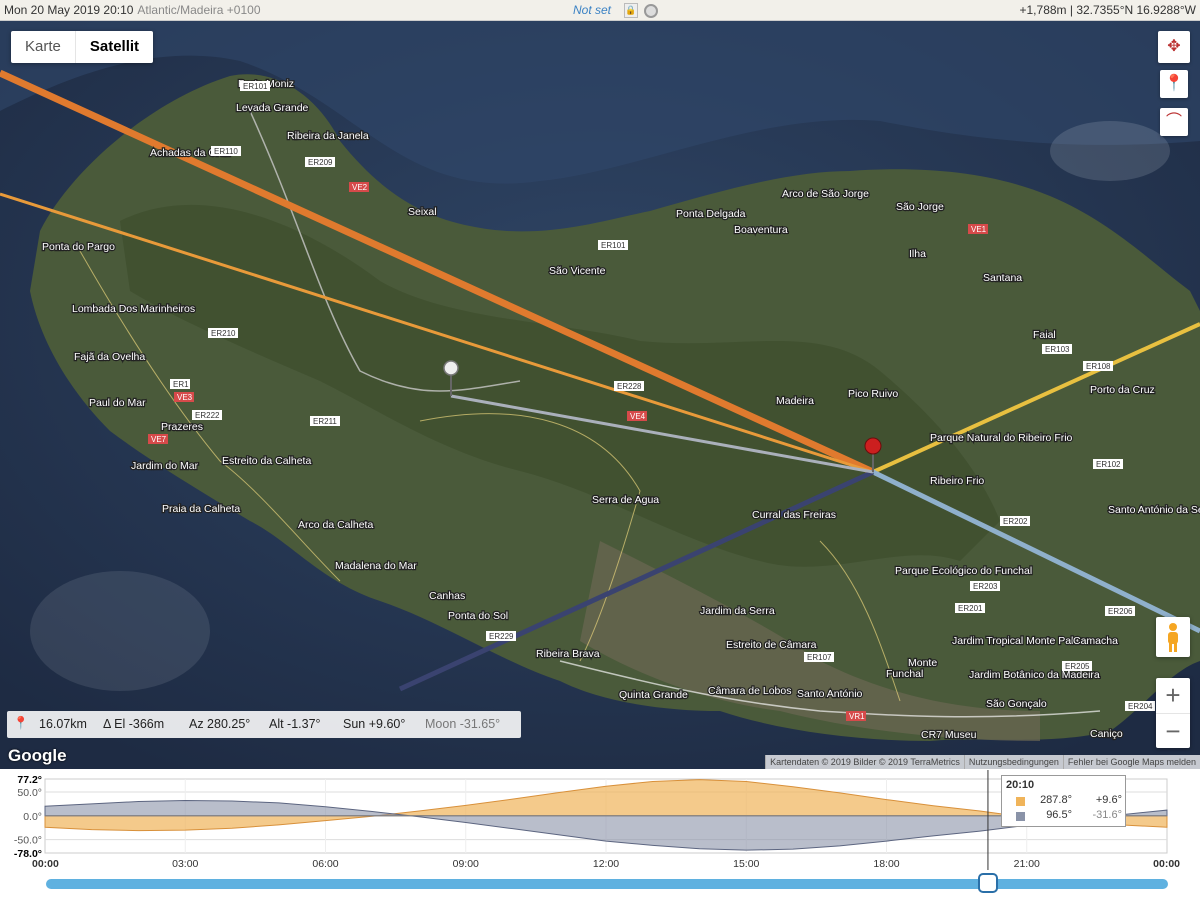 The width and height of the screenshot is (1200, 903). What do you see at coordinates (873, 394) in the screenshot?
I see `place-label: Pico Ruivo` at bounding box center [873, 394].